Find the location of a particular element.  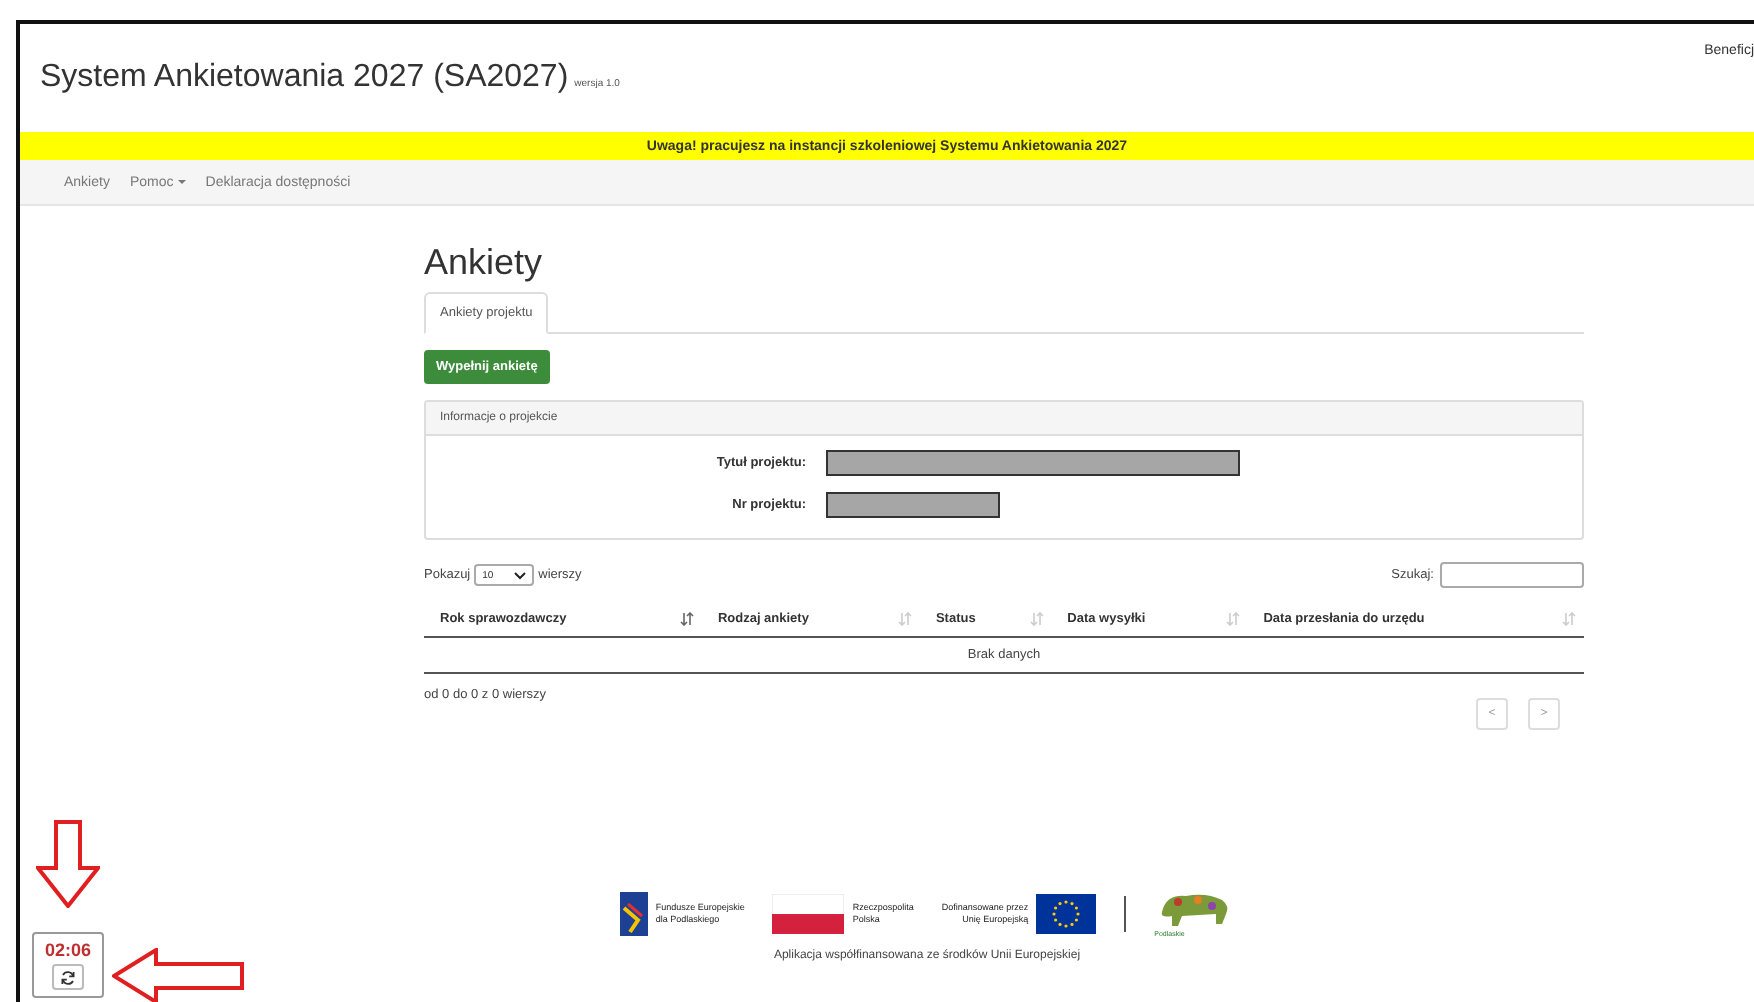

refresh-button is located at coordinates (68, 977).